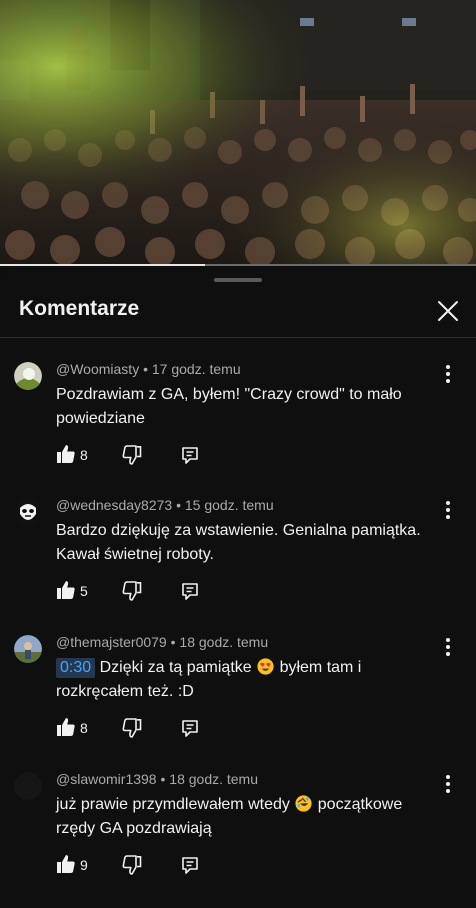 The width and height of the screenshot is (476, 908). What do you see at coordinates (84, 591) in the screenshot?
I see `like-count: 5` at bounding box center [84, 591].